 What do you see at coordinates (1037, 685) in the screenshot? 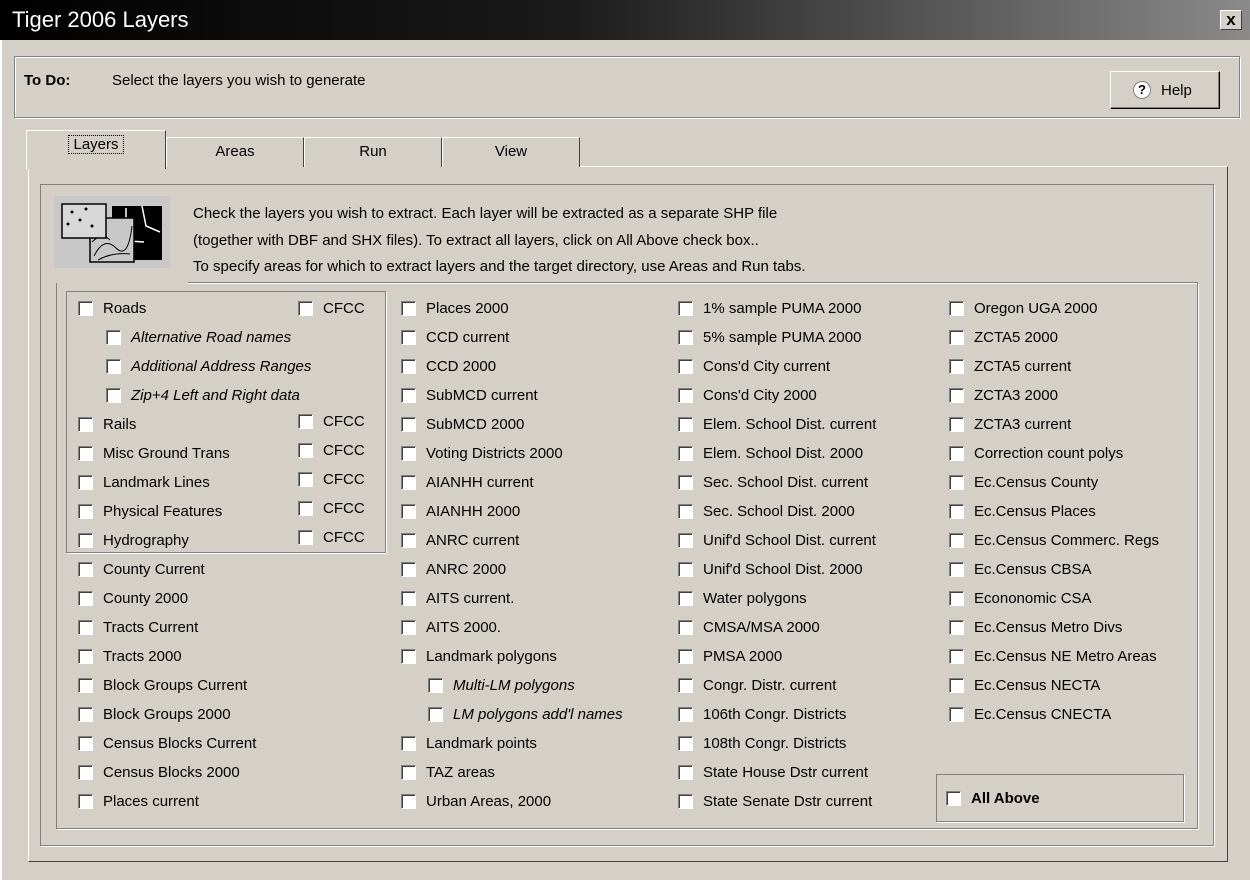
I see `label-ec-census-necta: Ec.Census NECTA` at bounding box center [1037, 685].